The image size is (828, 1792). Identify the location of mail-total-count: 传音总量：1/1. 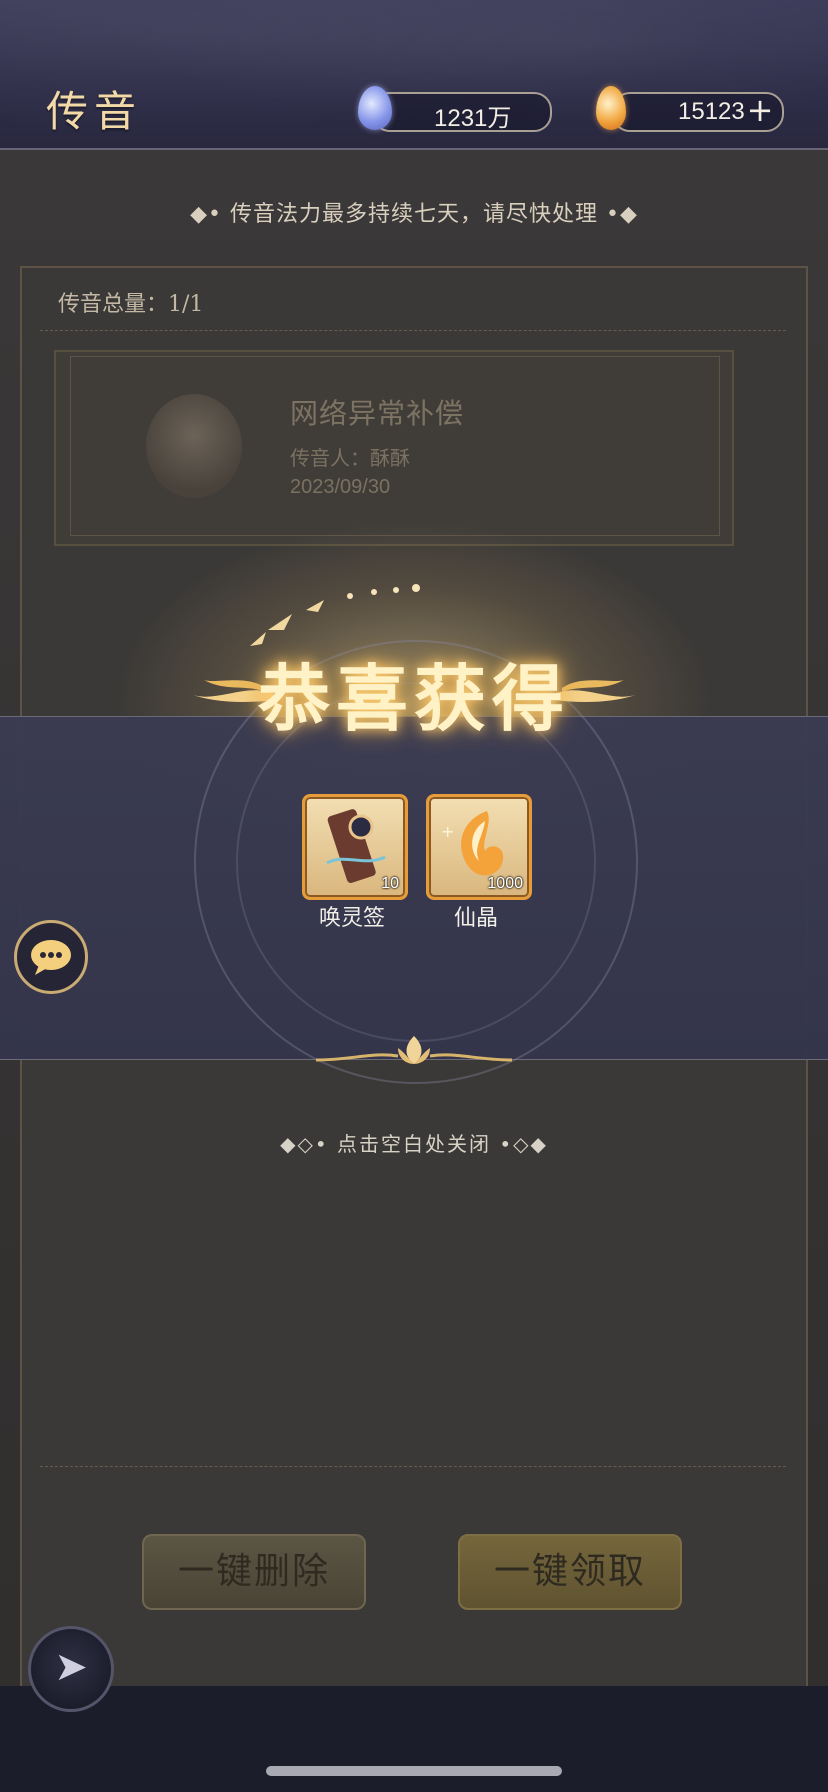
(131, 304).